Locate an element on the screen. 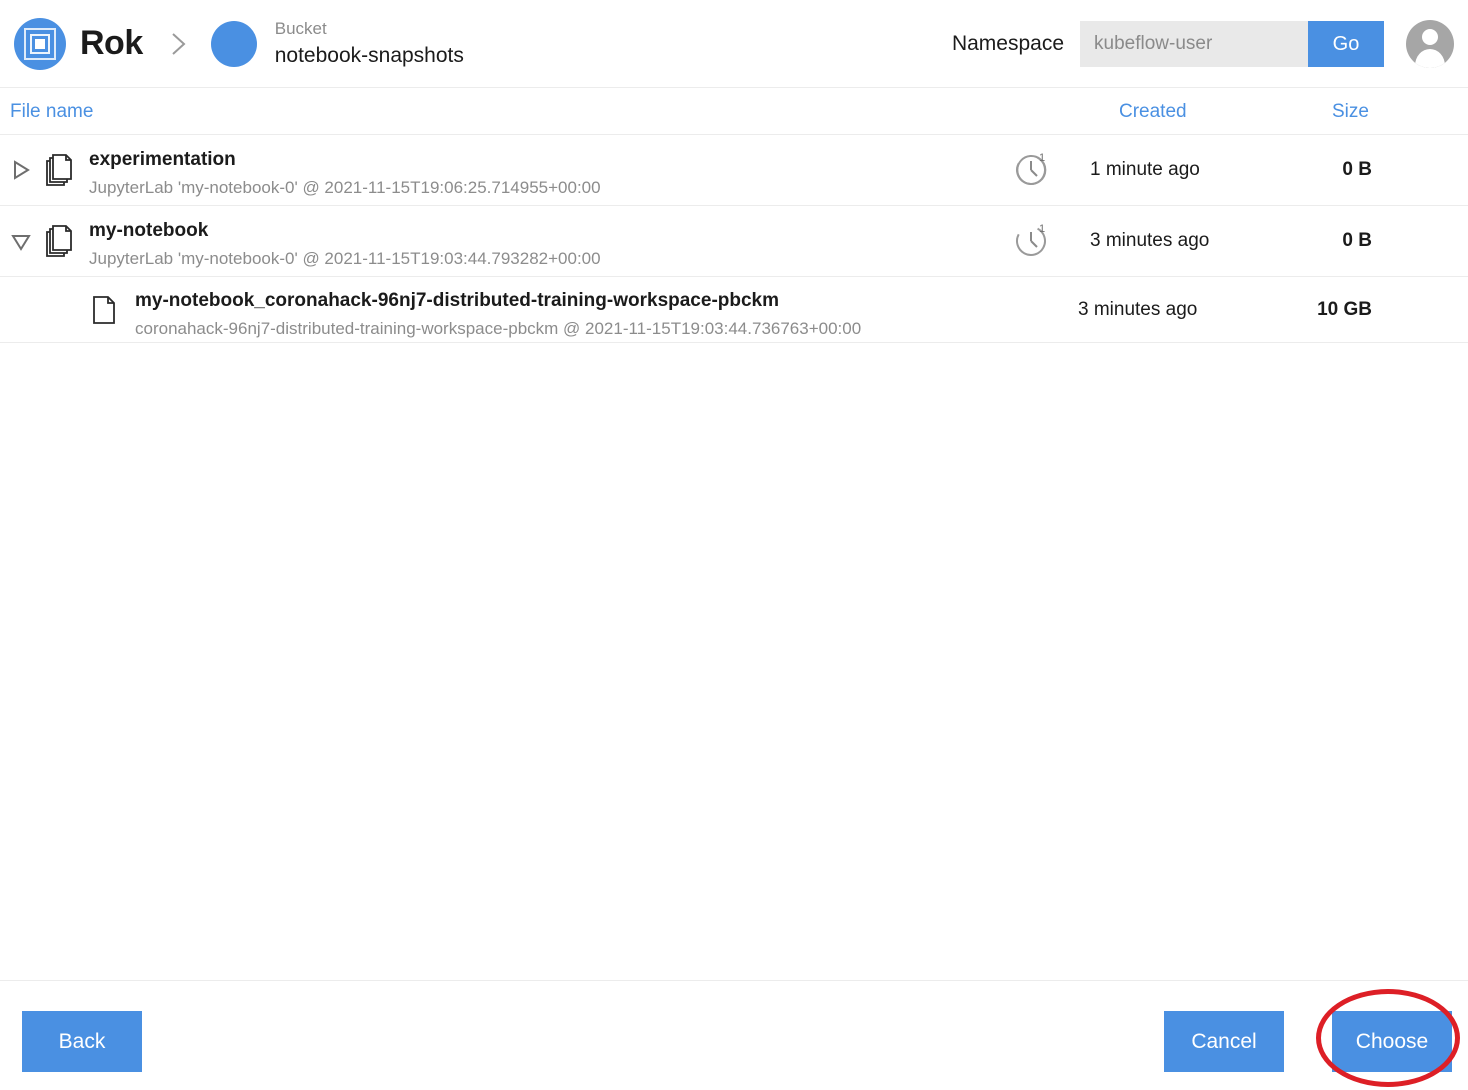 This screenshot has height=1090, width=1468. triangle-down-icon is located at coordinates (21, 241).